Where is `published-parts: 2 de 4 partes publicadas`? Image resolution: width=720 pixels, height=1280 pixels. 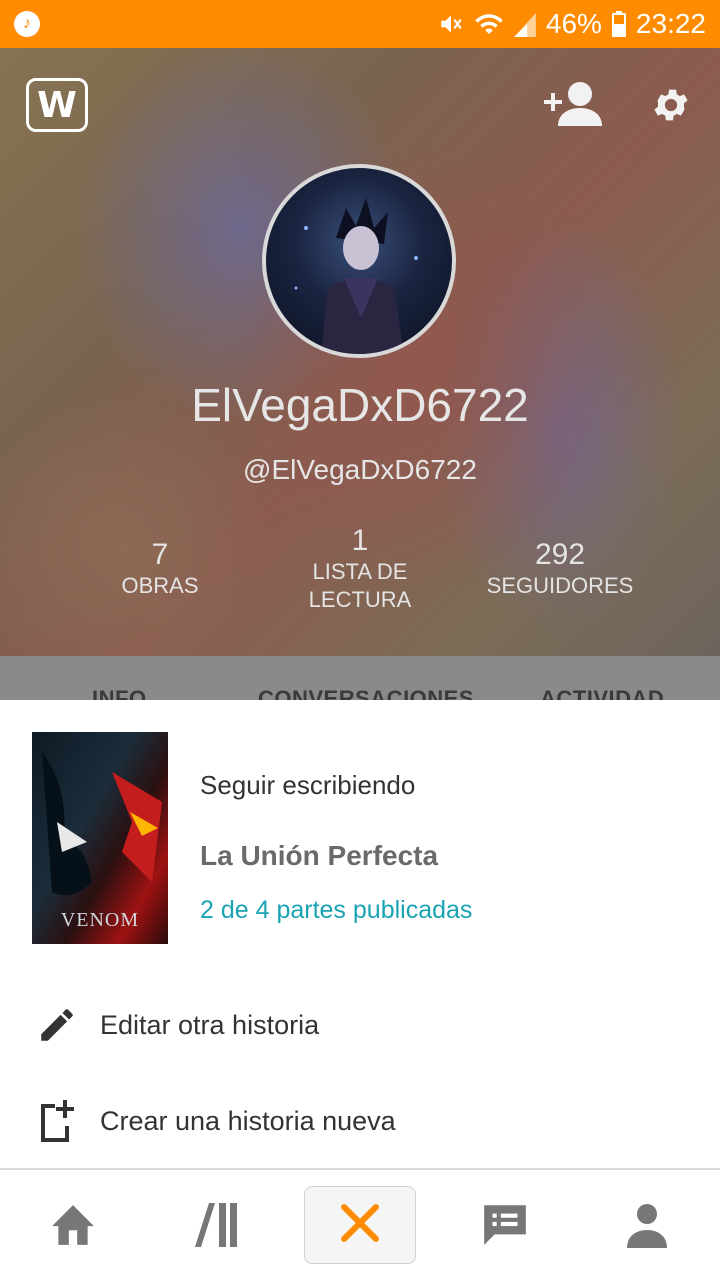 published-parts: 2 de 4 partes publicadas is located at coordinates (336, 910).